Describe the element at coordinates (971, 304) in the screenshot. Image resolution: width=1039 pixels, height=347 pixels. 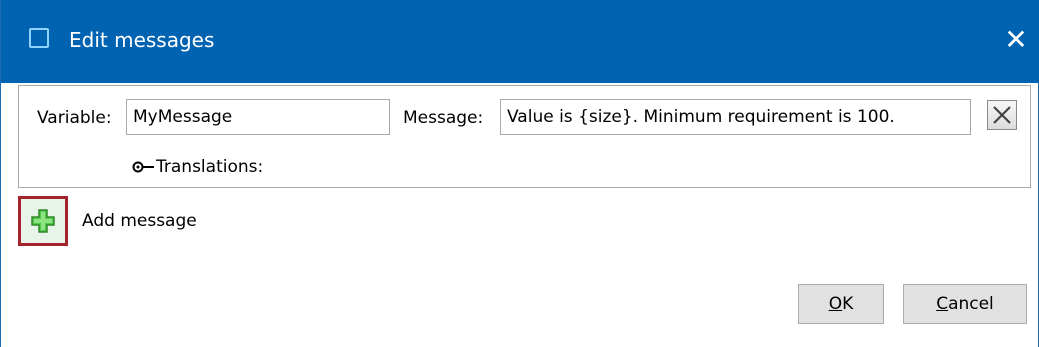
I see `cancel-label: ancel` at that location.